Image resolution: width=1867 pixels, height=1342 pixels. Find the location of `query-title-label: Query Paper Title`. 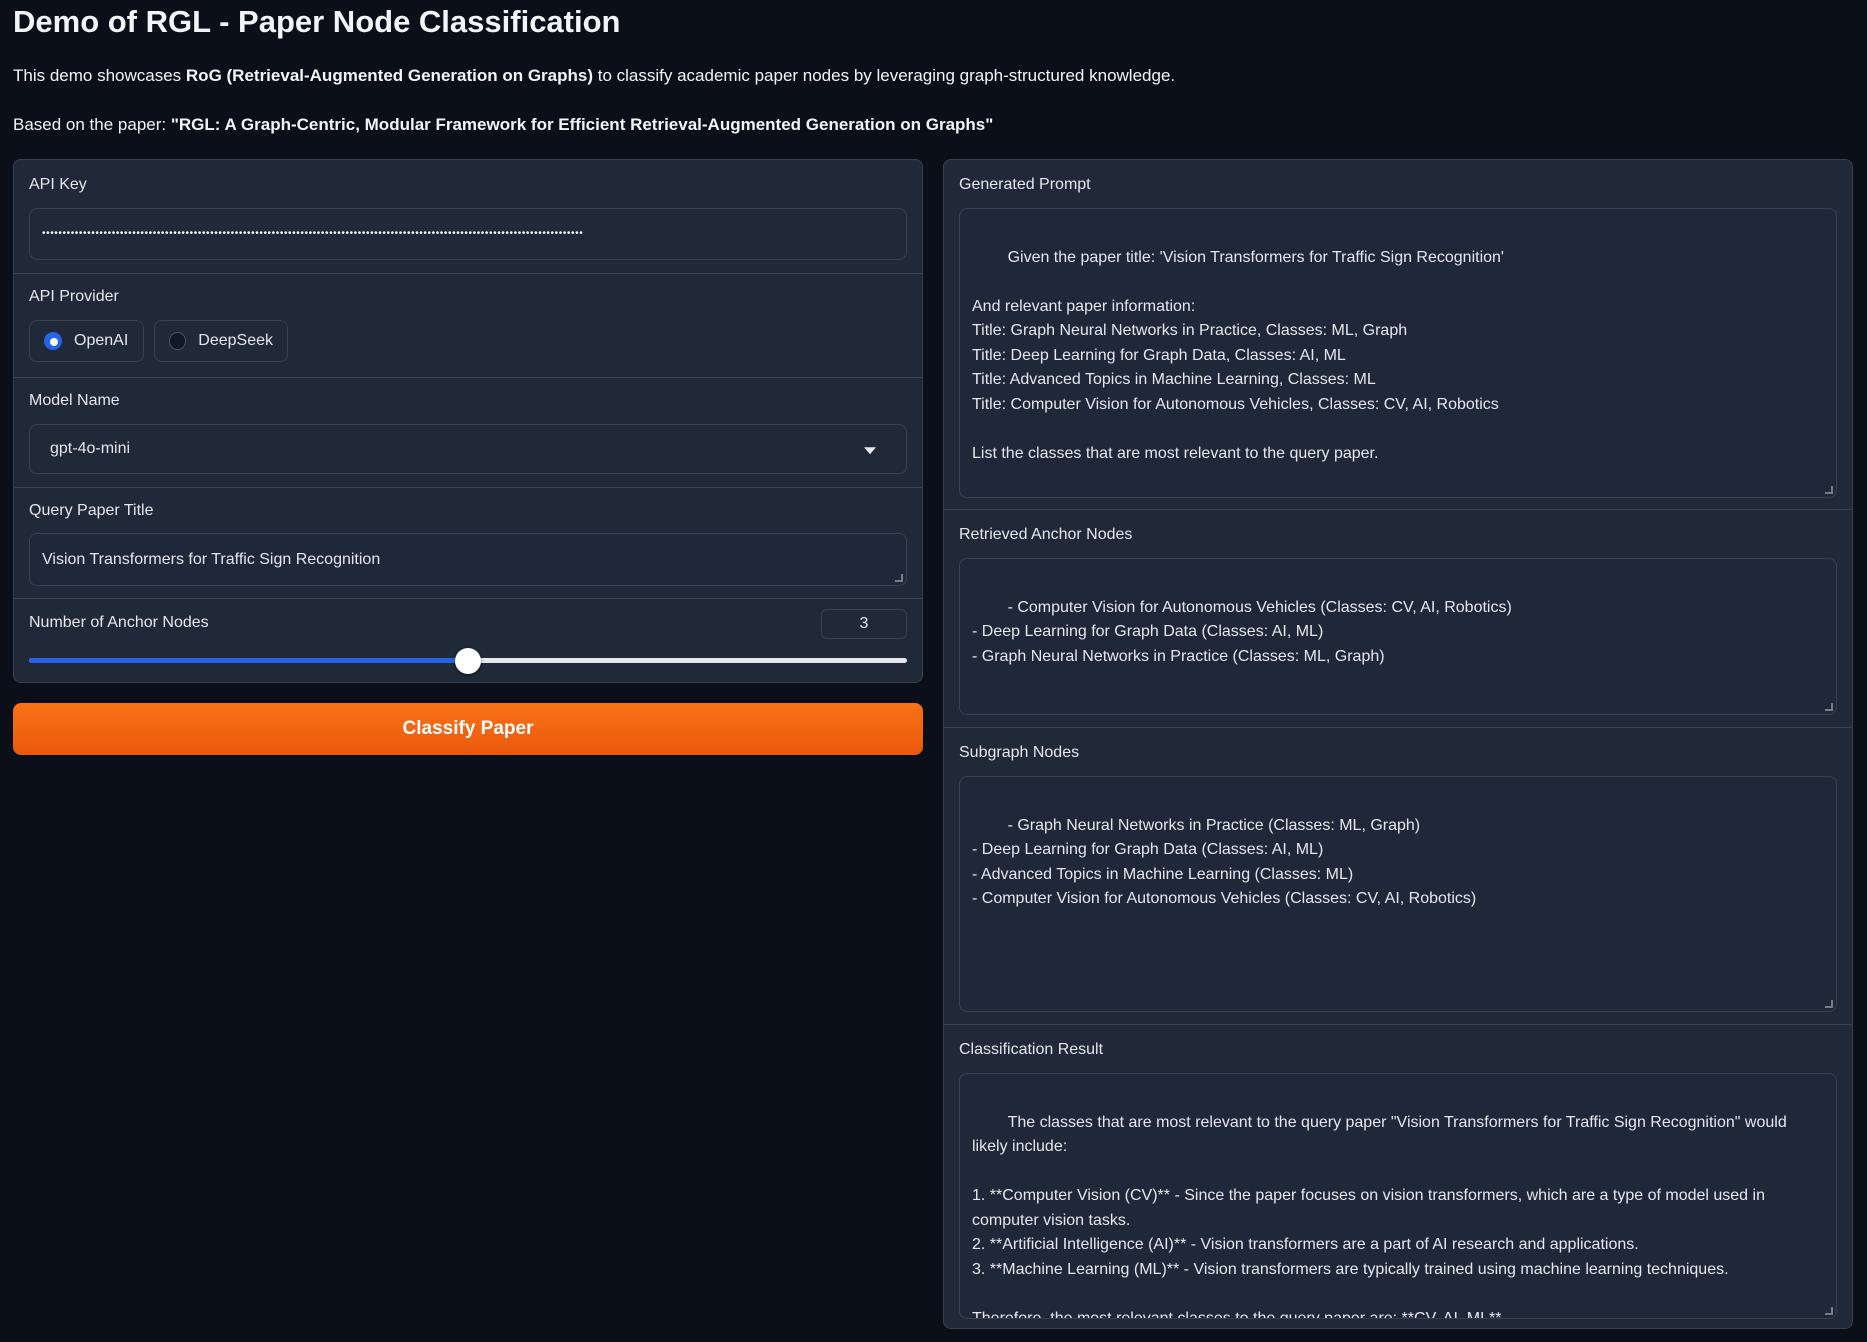

query-title-label: Query Paper Title is located at coordinates (91, 510).